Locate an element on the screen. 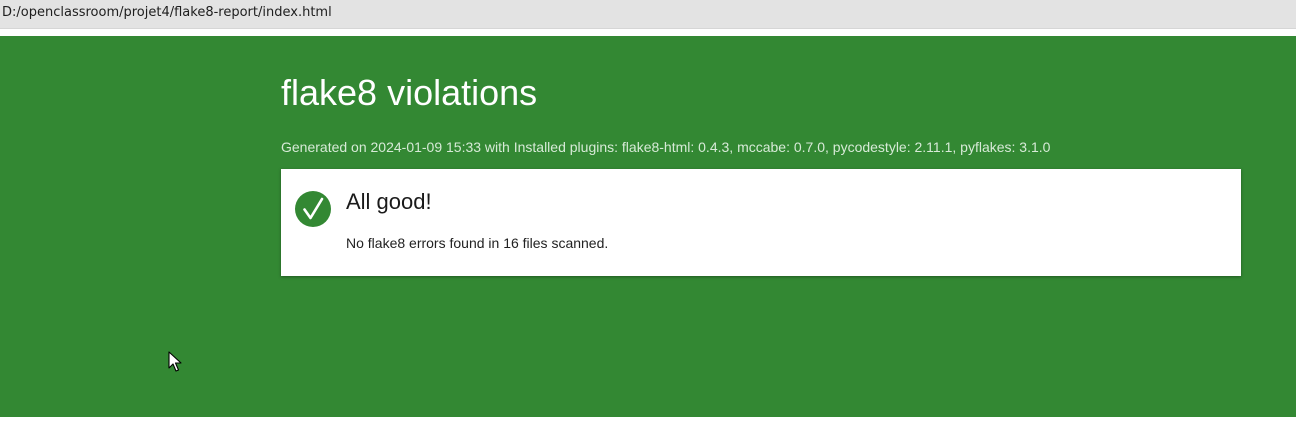  page-title: flake8 violations is located at coordinates (409, 92).